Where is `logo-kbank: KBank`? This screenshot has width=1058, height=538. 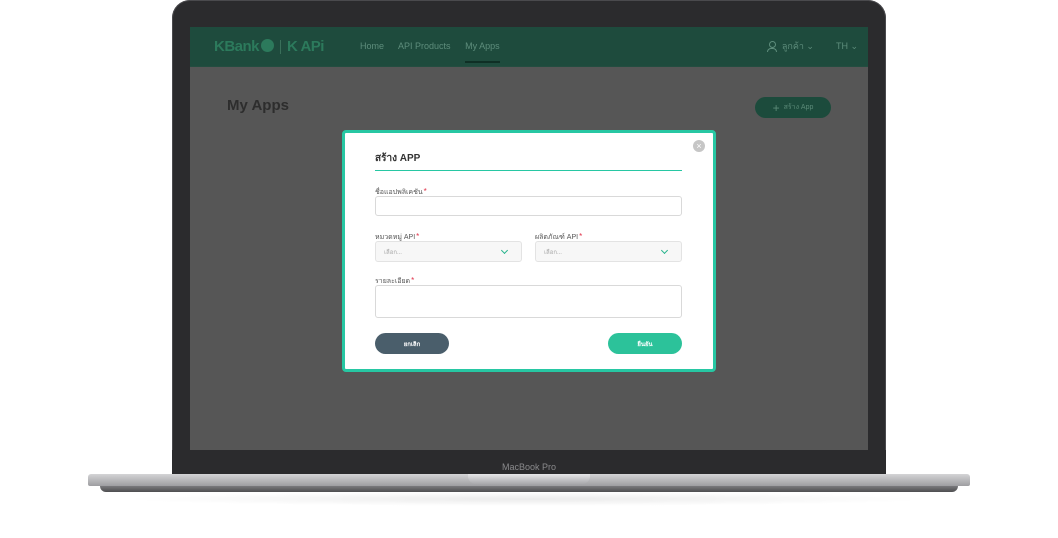
logo-kbank: KBank is located at coordinates (237, 46).